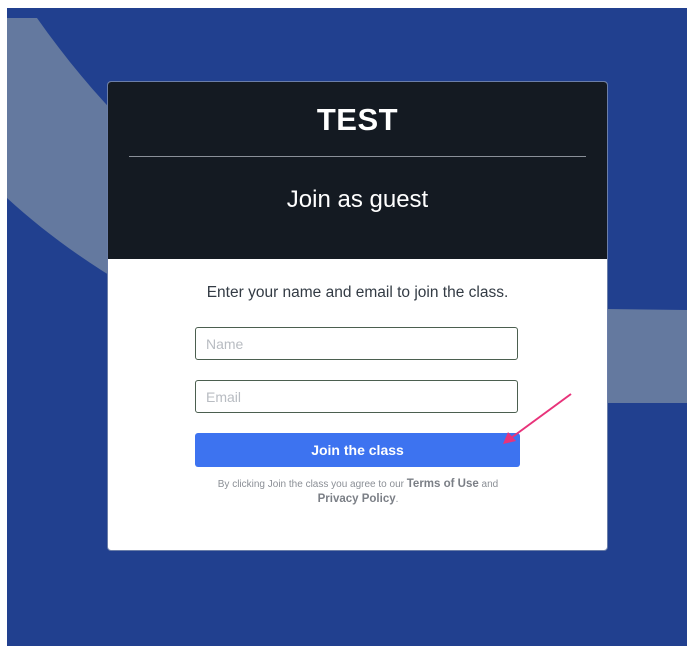 This screenshot has height=646, width=687. What do you see at coordinates (356, 396) in the screenshot?
I see `email-input` at bounding box center [356, 396].